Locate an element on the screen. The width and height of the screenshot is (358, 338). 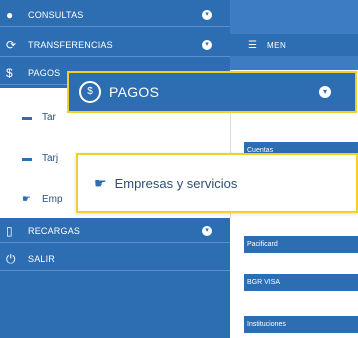
sidebar-item-label: RECARGAS is located at coordinates (54, 231).